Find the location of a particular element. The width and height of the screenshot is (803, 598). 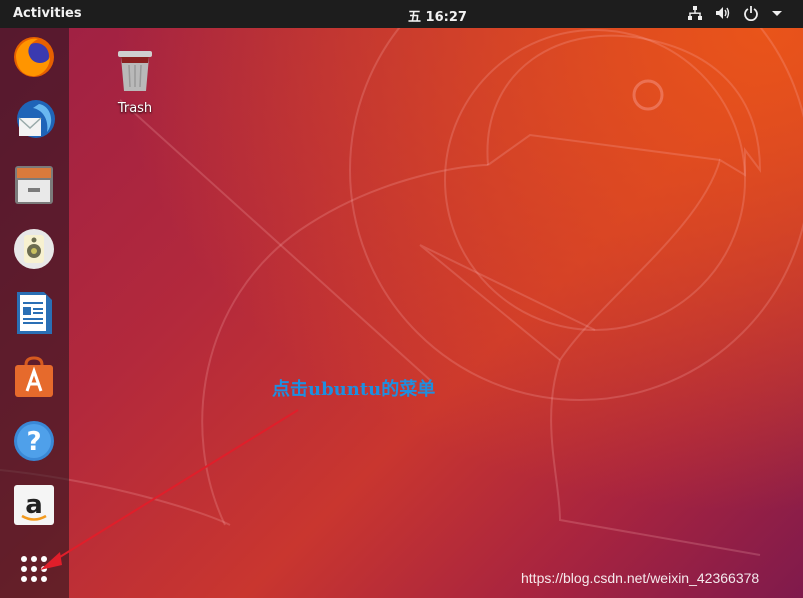

ubuntu-software-icon is located at coordinates (34, 376).